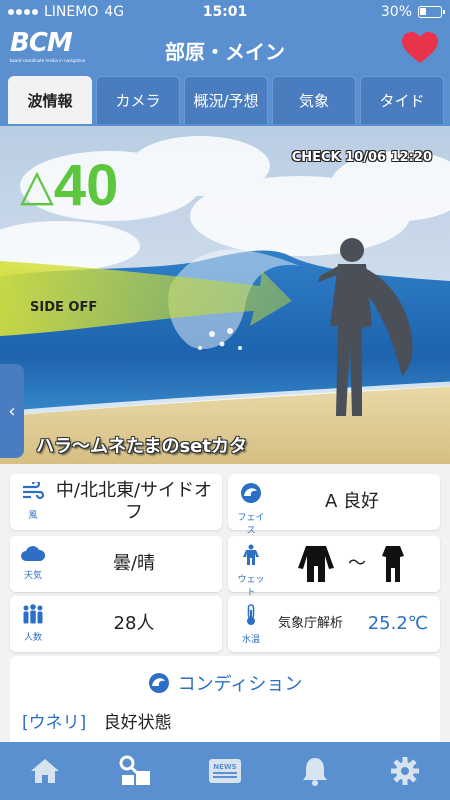  What do you see at coordinates (225, 52) in the screenshot?
I see `page-title: 部原・メイン` at bounding box center [225, 52].